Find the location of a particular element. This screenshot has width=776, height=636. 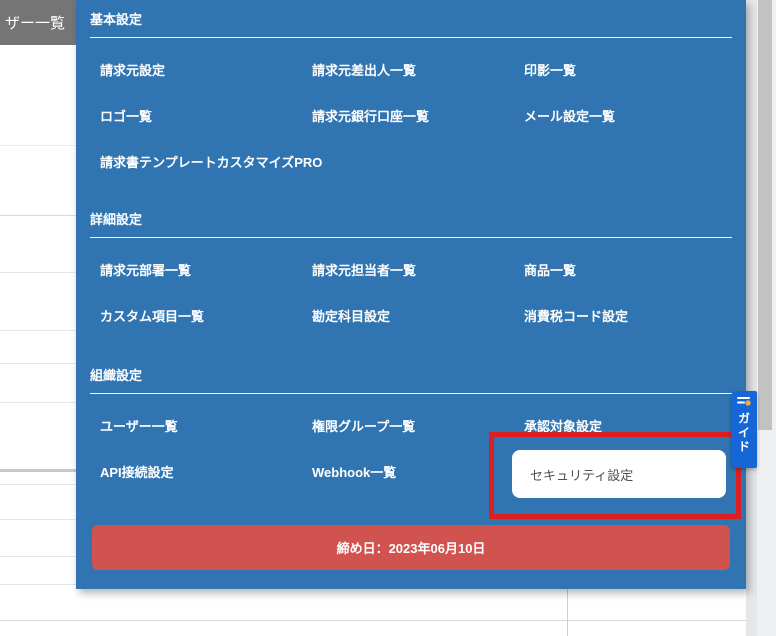

menu-link-seal-list: 印影一覧 is located at coordinates (550, 69).